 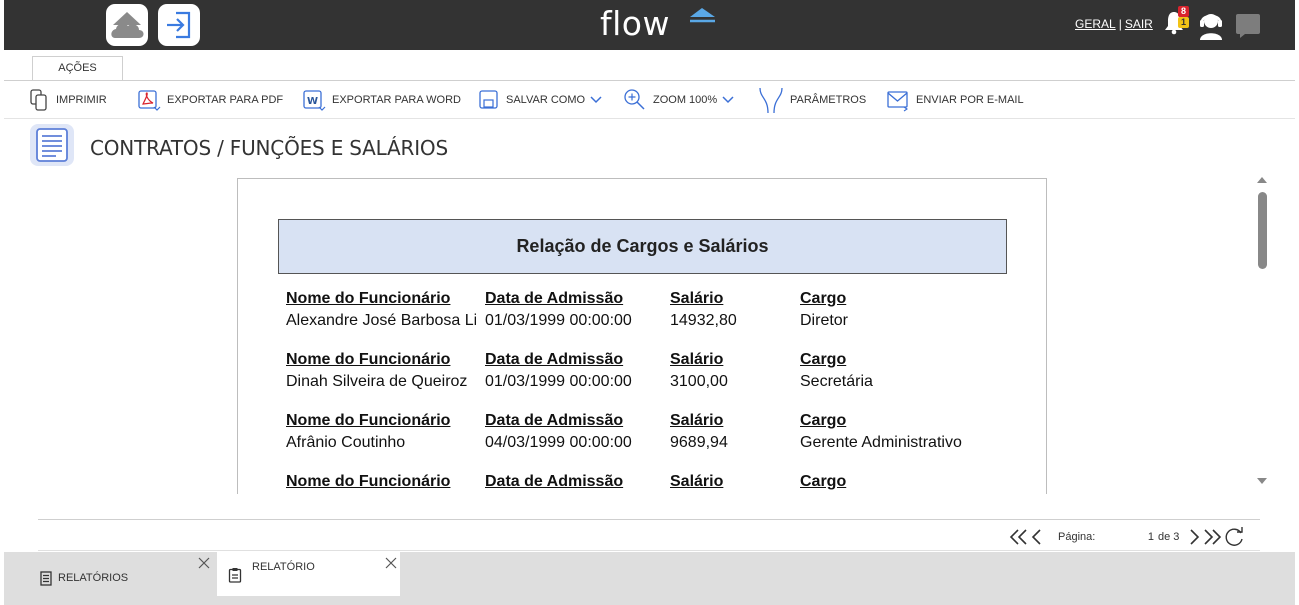 I want to click on pagination: Página: 1 de 3, so click(x=1126, y=537).